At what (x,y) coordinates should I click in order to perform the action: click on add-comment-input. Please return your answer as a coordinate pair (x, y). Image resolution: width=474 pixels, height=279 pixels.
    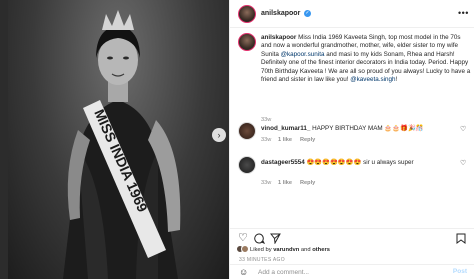
    Looking at the image, I should click on (348, 272).